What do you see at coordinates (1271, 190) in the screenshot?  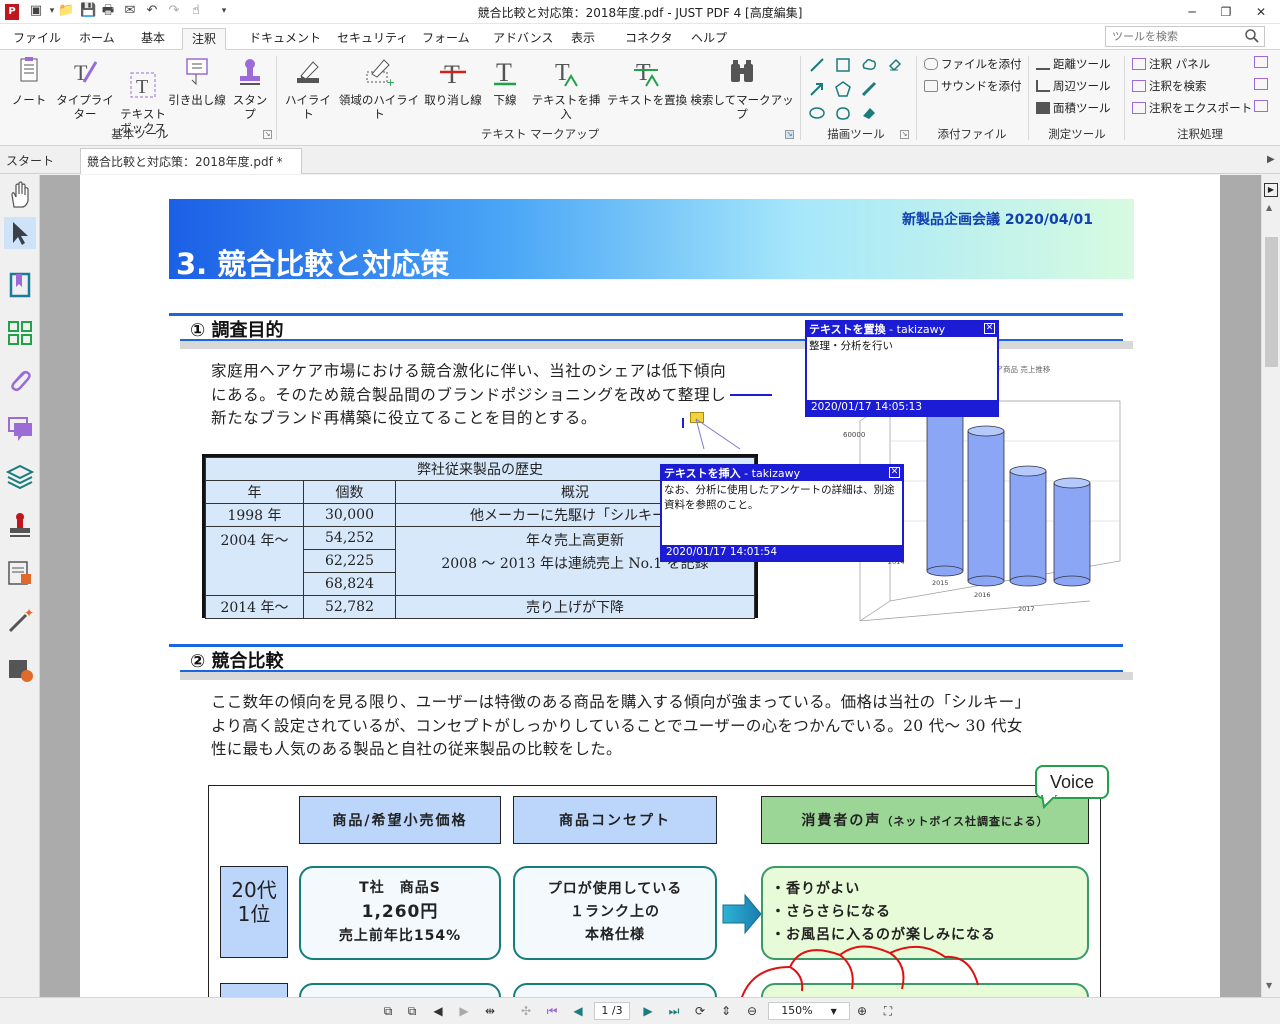 I see `page-nav-icon: ▶` at bounding box center [1271, 190].